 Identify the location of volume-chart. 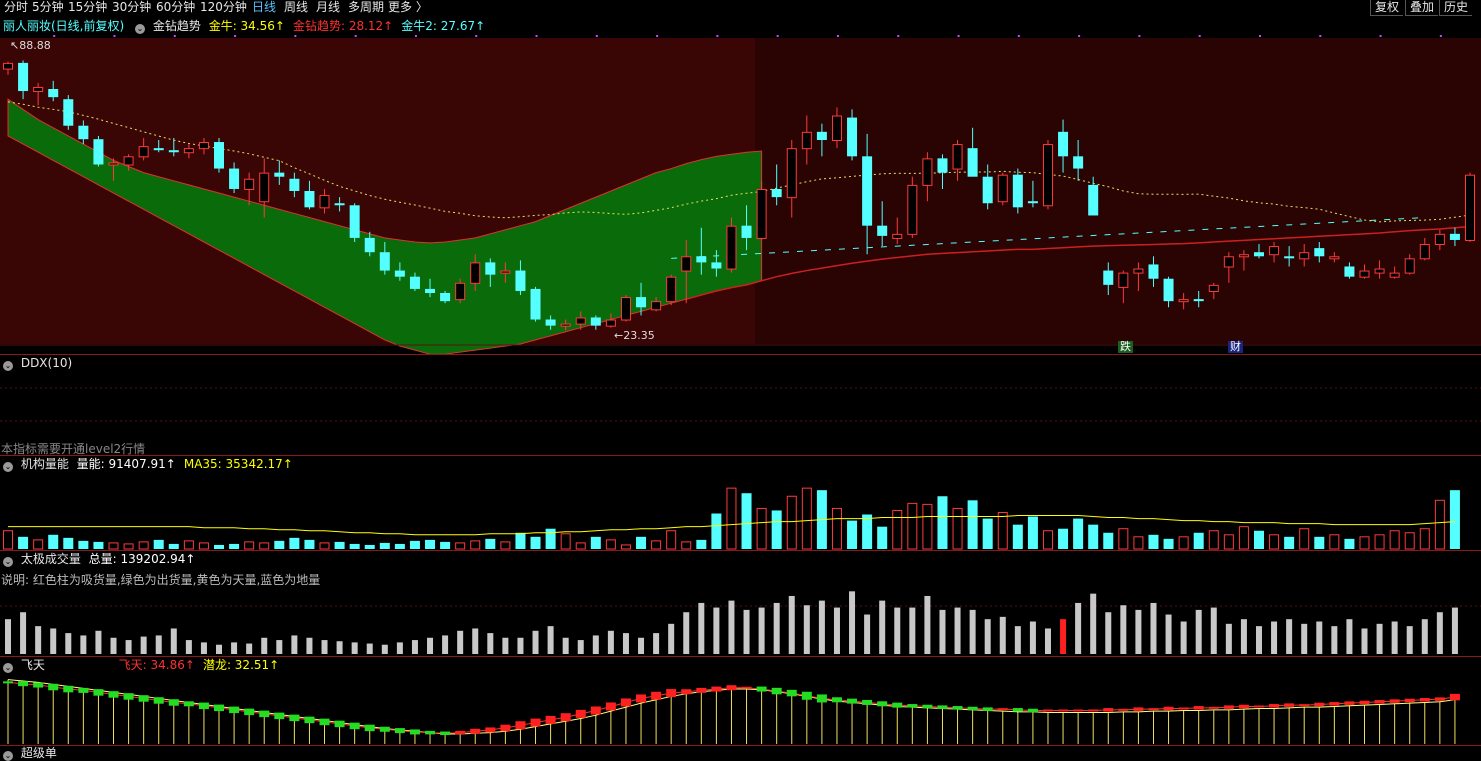
(740, 503).